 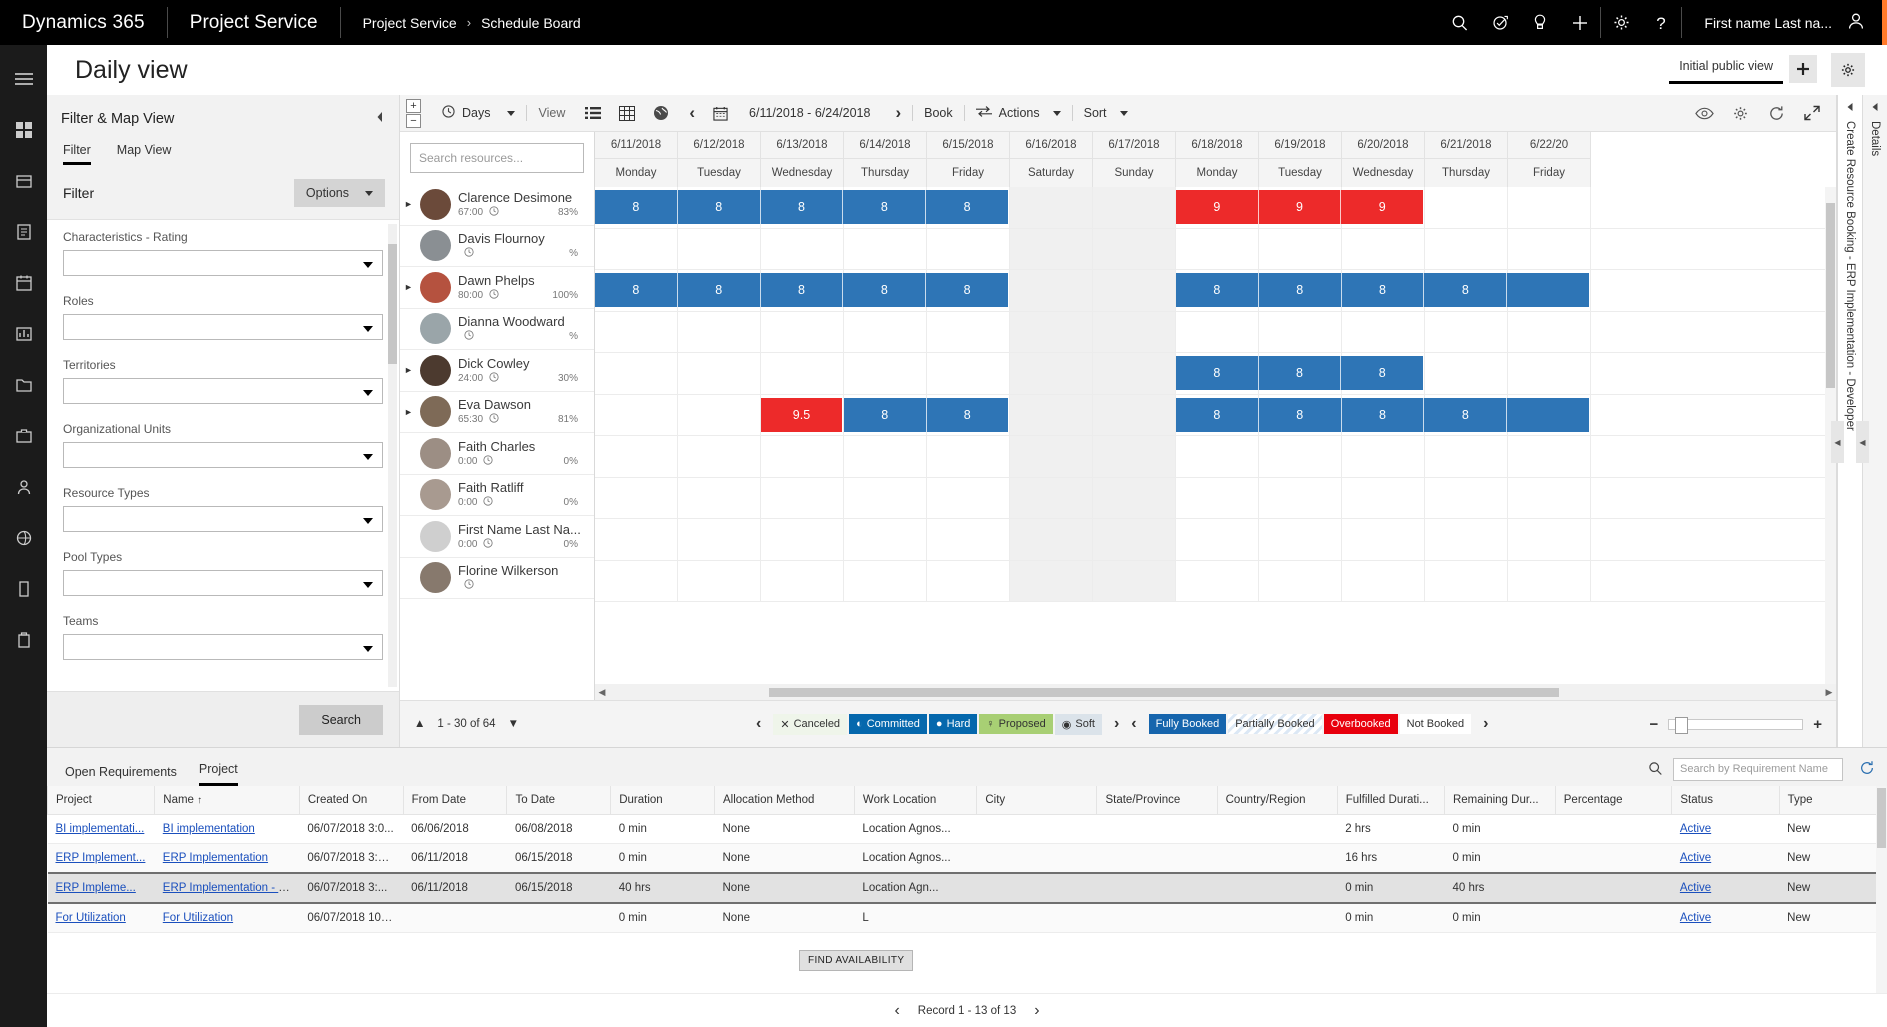 What do you see at coordinates (223, 455) in the screenshot?
I see `organizational-units-select` at bounding box center [223, 455].